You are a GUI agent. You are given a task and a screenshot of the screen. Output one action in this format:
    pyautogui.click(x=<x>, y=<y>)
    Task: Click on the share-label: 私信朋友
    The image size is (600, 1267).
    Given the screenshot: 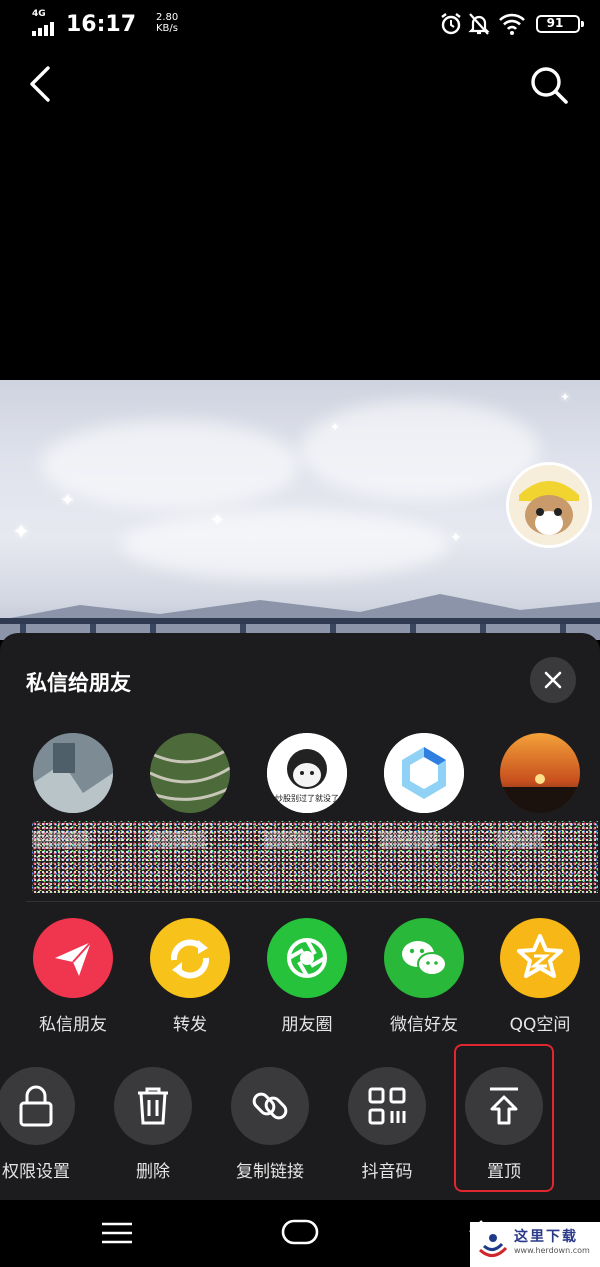 What is the action you would take?
    pyautogui.click(x=73, y=1025)
    